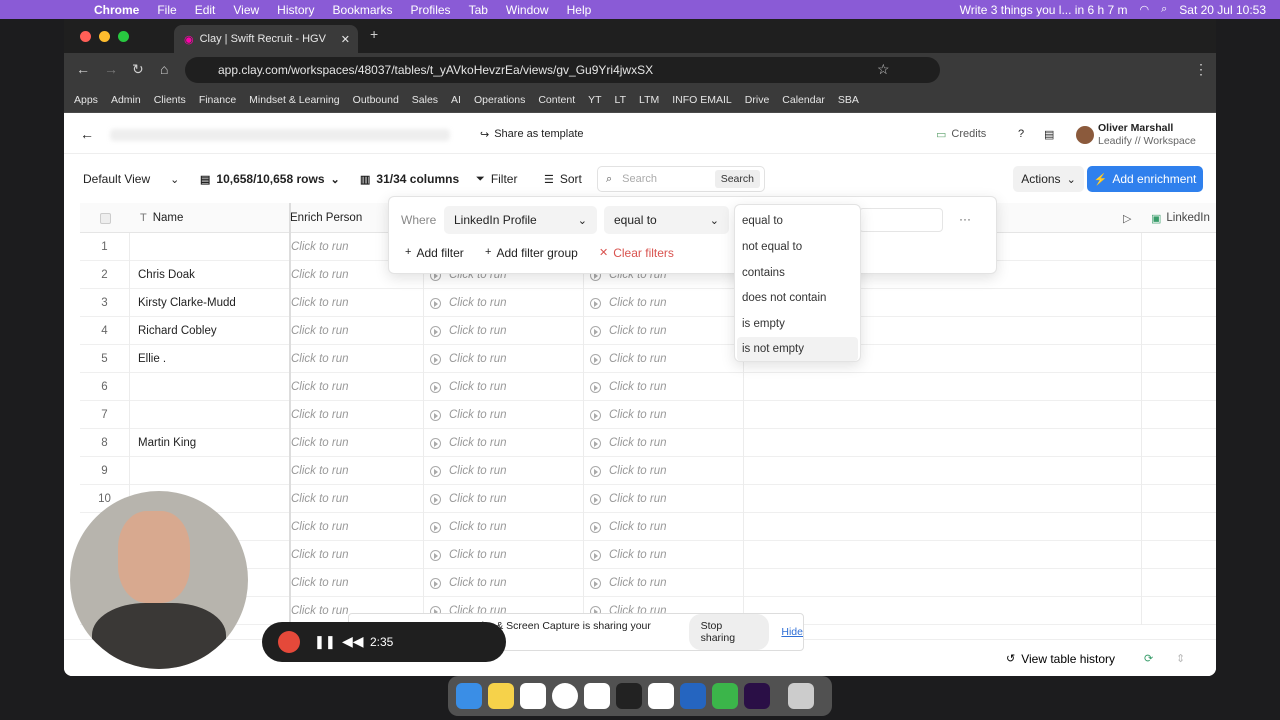 This screenshot has width=1280, height=720. What do you see at coordinates (431, 10) in the screenshot?
I see `menu-profiles: Profiles` at bounding box center [431, 10].